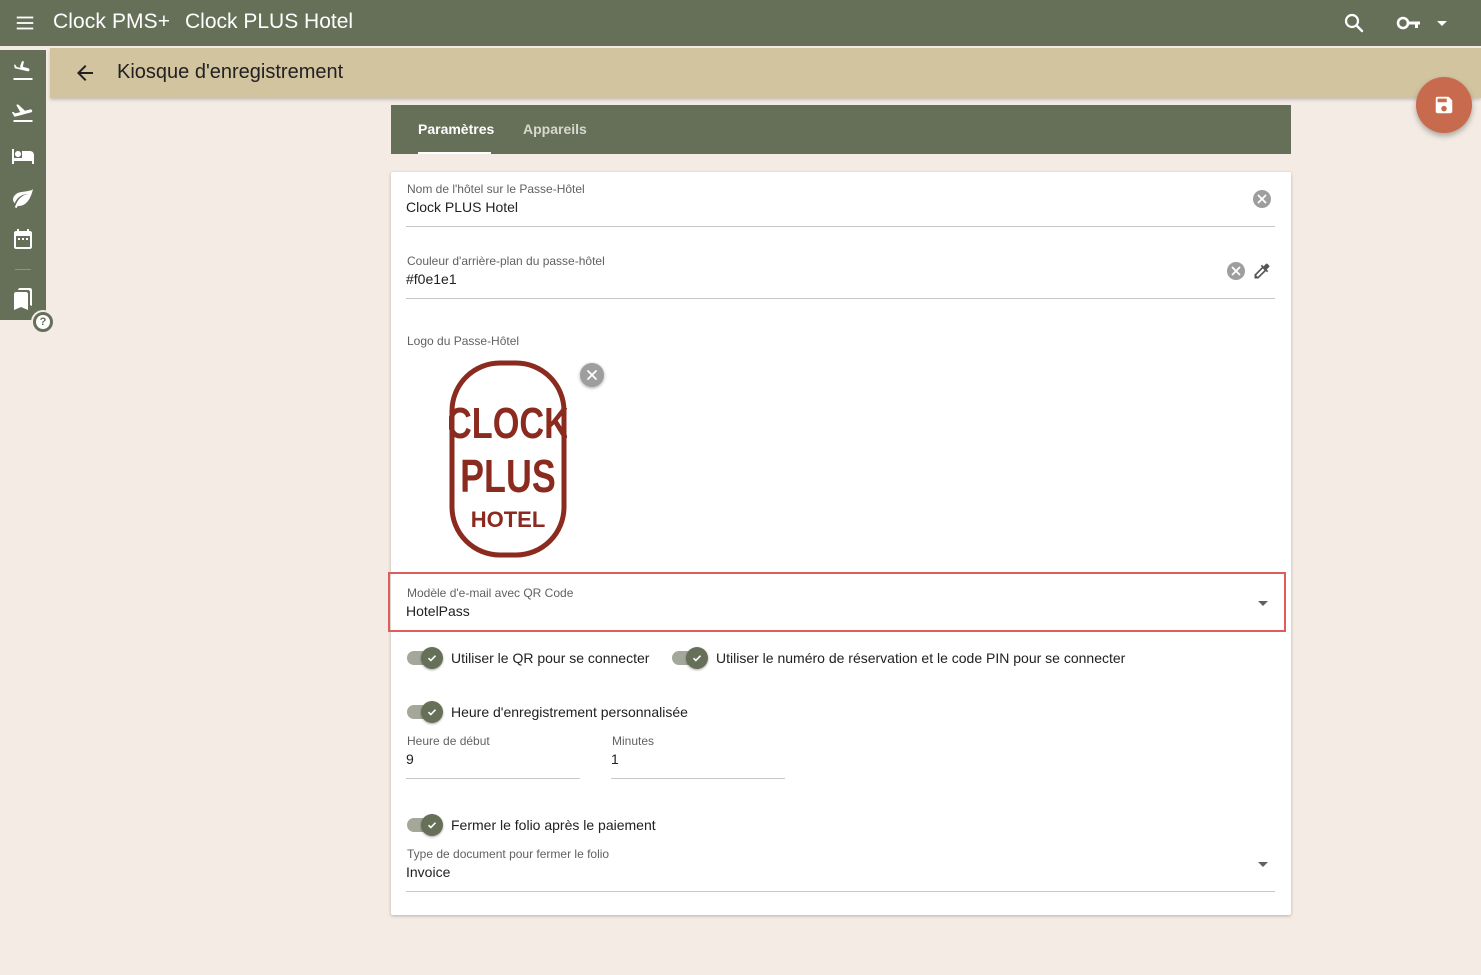 Image resolution: width=1481 pixels, height=975 pixels. I want to click on field-value: HotelPass, so click(438, 611).